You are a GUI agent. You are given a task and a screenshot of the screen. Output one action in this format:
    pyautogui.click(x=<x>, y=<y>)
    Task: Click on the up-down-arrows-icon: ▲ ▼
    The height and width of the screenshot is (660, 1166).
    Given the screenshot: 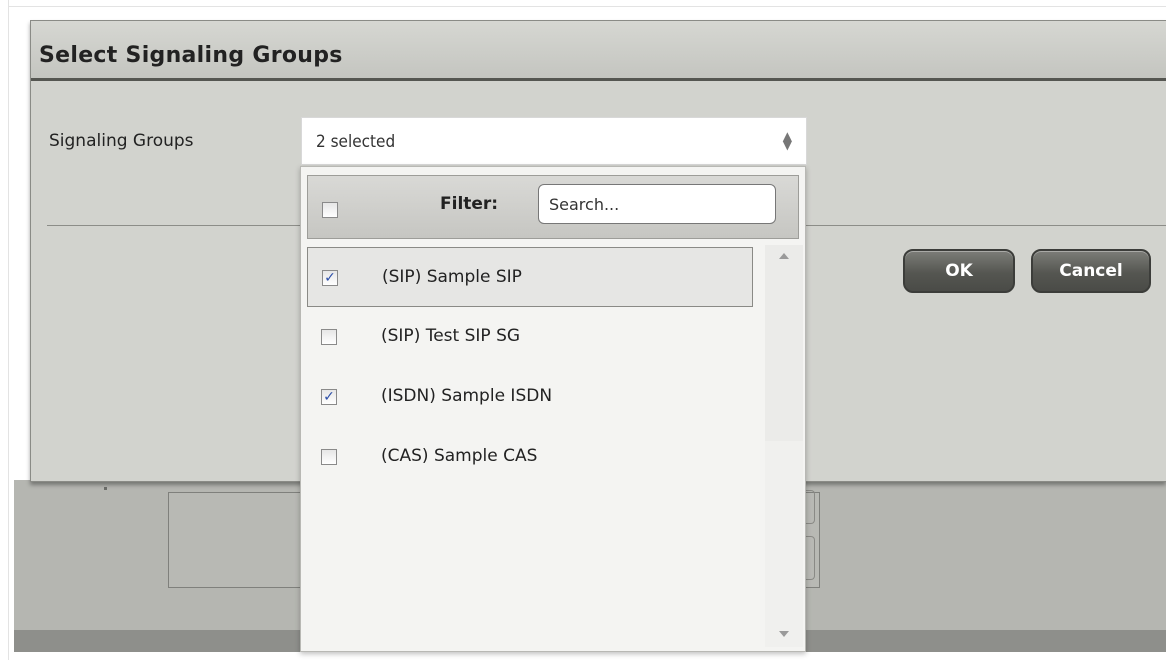 What is the action you would take?
    pyautogui.click(x=787, y=140)
    